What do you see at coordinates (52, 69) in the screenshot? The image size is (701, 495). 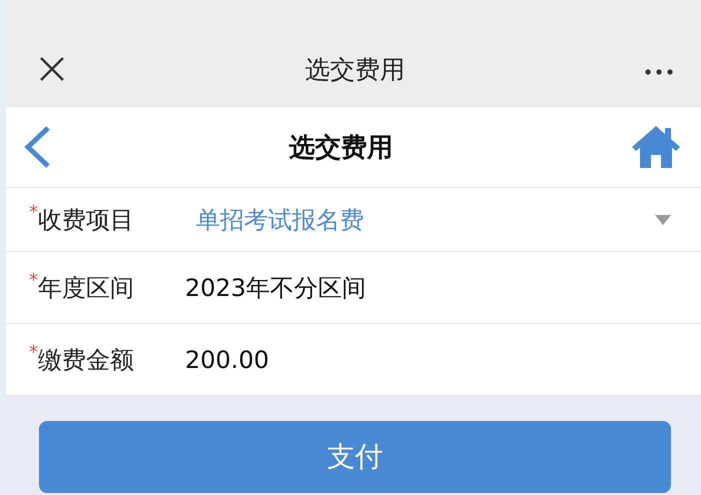 I see `close-icon` at bounding box center [52, 69].